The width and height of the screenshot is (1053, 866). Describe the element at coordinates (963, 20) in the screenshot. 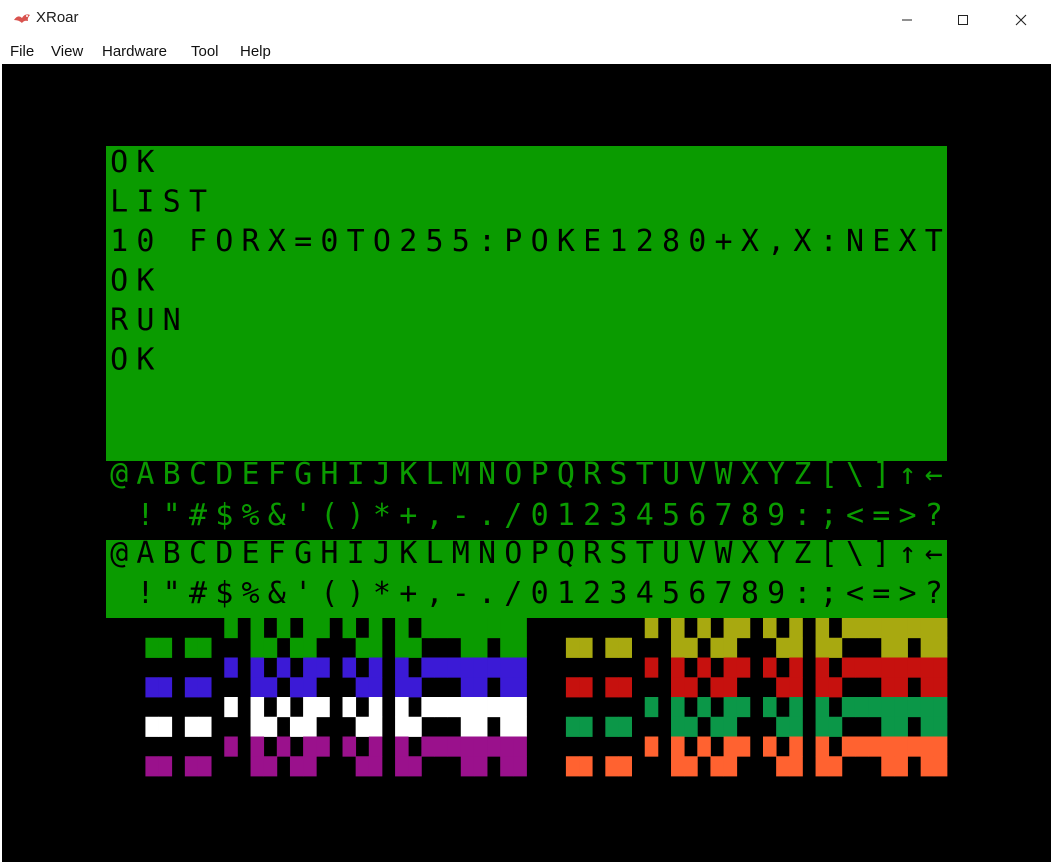

I see `maximize-button` at that location.